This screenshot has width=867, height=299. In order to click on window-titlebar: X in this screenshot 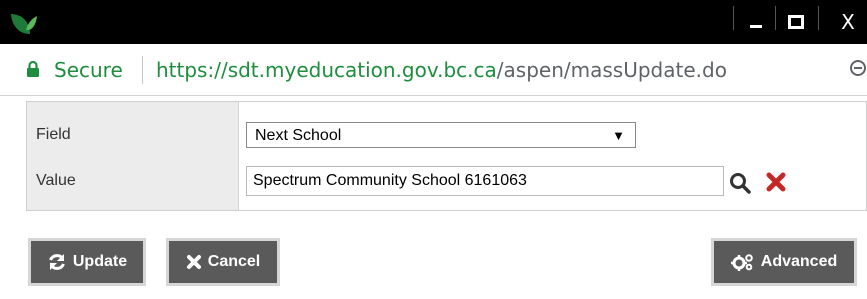, I will do `click(433, 22)`.